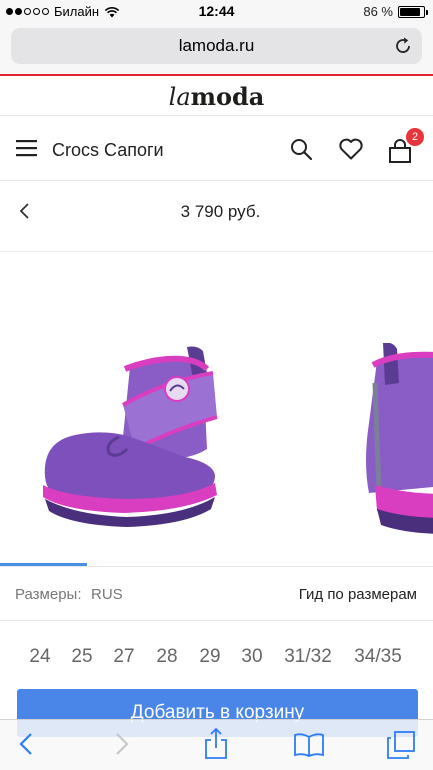 The width and height of the screenshot is (433, 770). What do you see at coordinates (308, 657) in the screenshot?
I see `size-option: 31/32` at bounding box center [308, 657].